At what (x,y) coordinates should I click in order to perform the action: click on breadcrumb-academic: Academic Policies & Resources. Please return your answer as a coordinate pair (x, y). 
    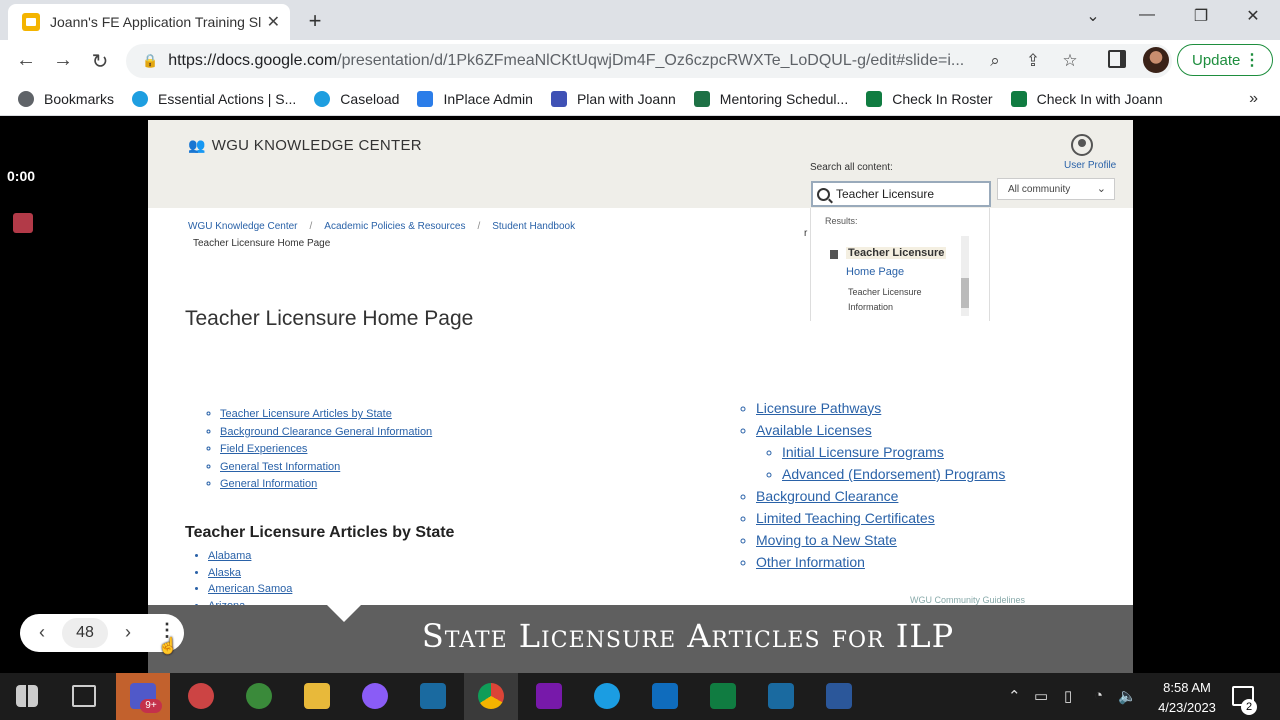
    Looking at the image, I should click on (394, 226).